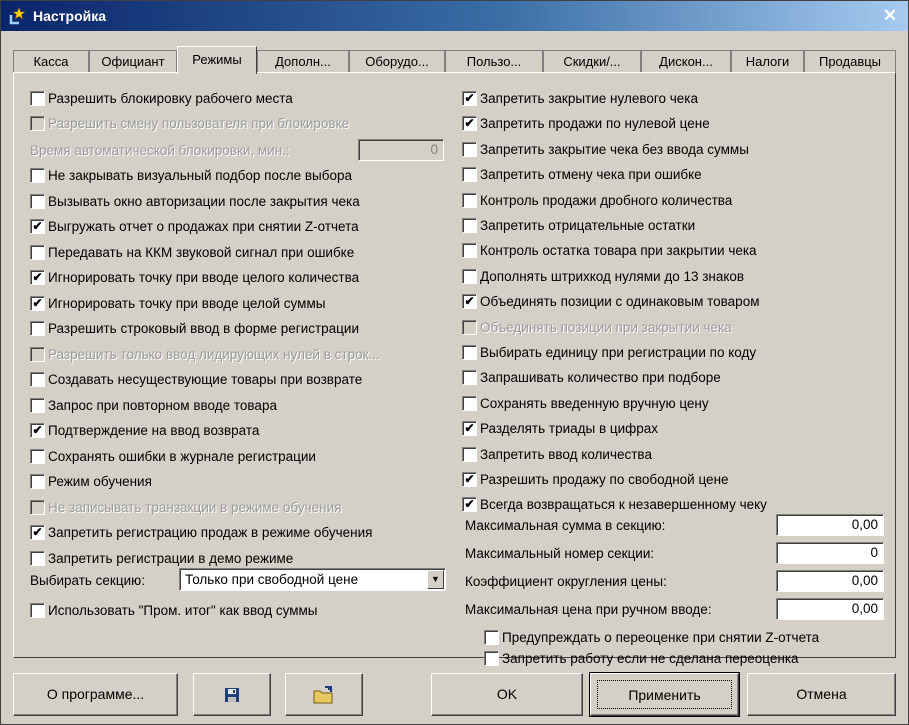 The width and height of the screenshot is (909, 725). What do you see at coordinates (597, 327) in the screenshot?
I see `option-row: Объединять позиции при закрытии чека` at bounding box center [597, 327].